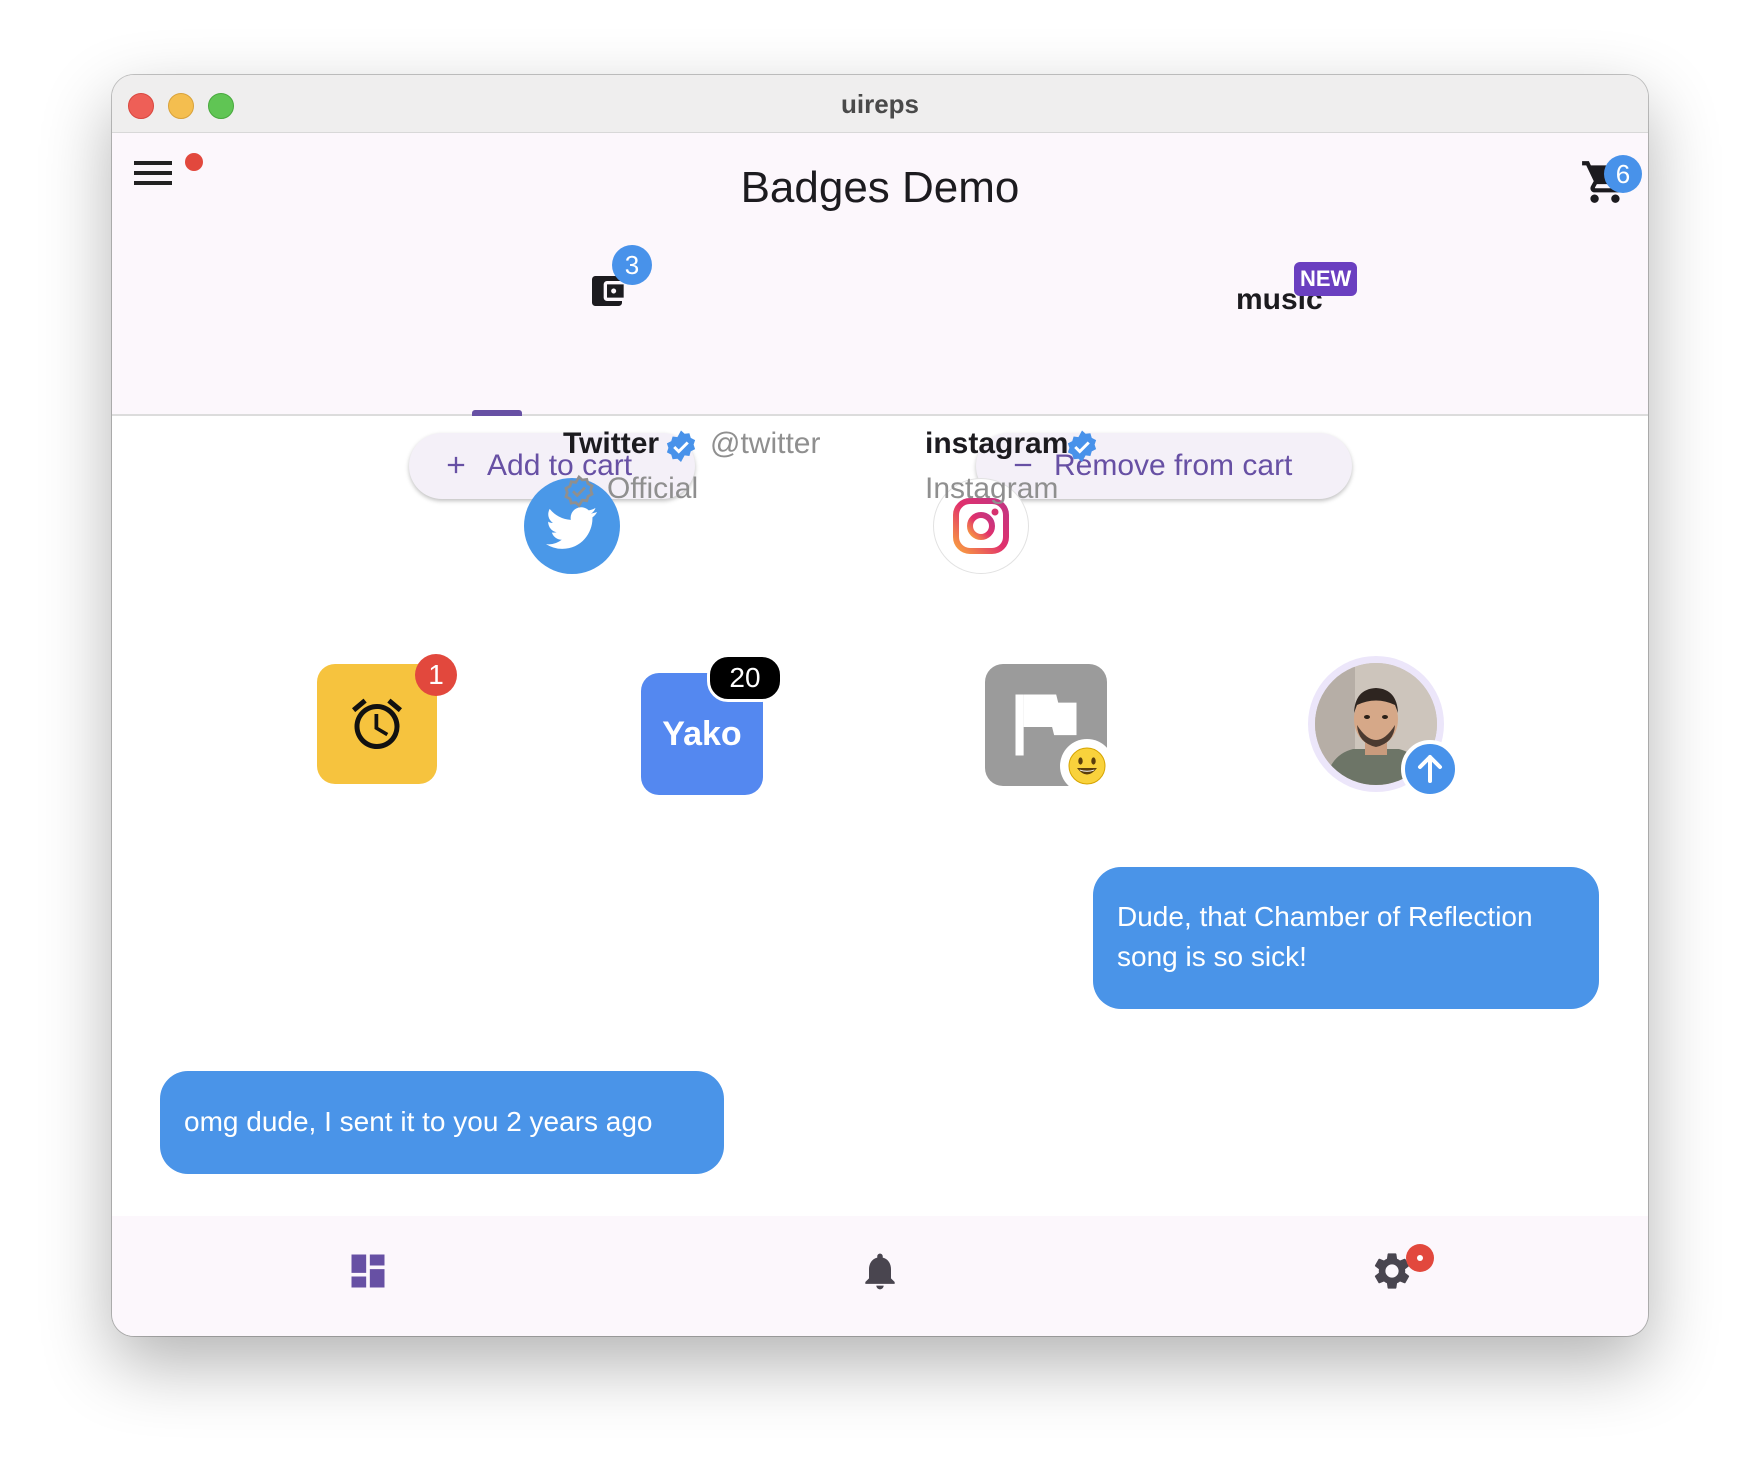 Image resolution: width=1756 pixels, height=1480 pixels. What do you see at coordinates (632, 265) in the screenshot?
I see `tab-wallet-badge: 3` at bounding box center [632, 265].